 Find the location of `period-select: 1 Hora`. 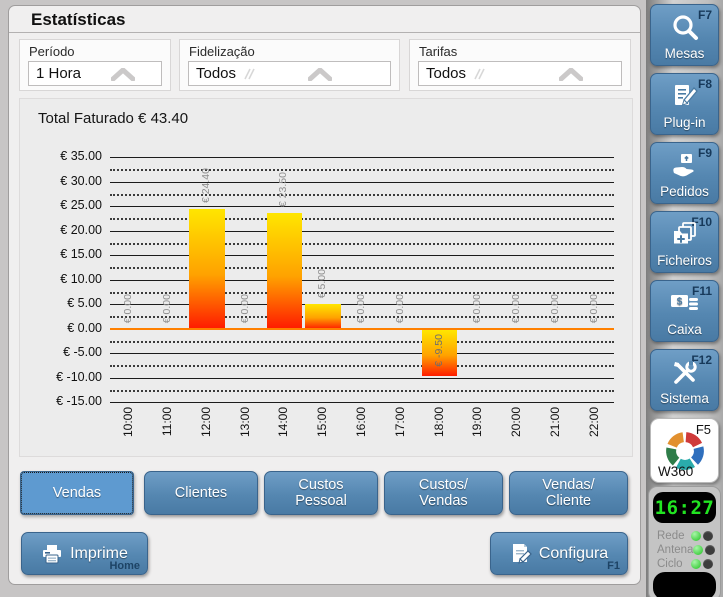

period-select: 1 Hora is located at coordinates (95, 73).